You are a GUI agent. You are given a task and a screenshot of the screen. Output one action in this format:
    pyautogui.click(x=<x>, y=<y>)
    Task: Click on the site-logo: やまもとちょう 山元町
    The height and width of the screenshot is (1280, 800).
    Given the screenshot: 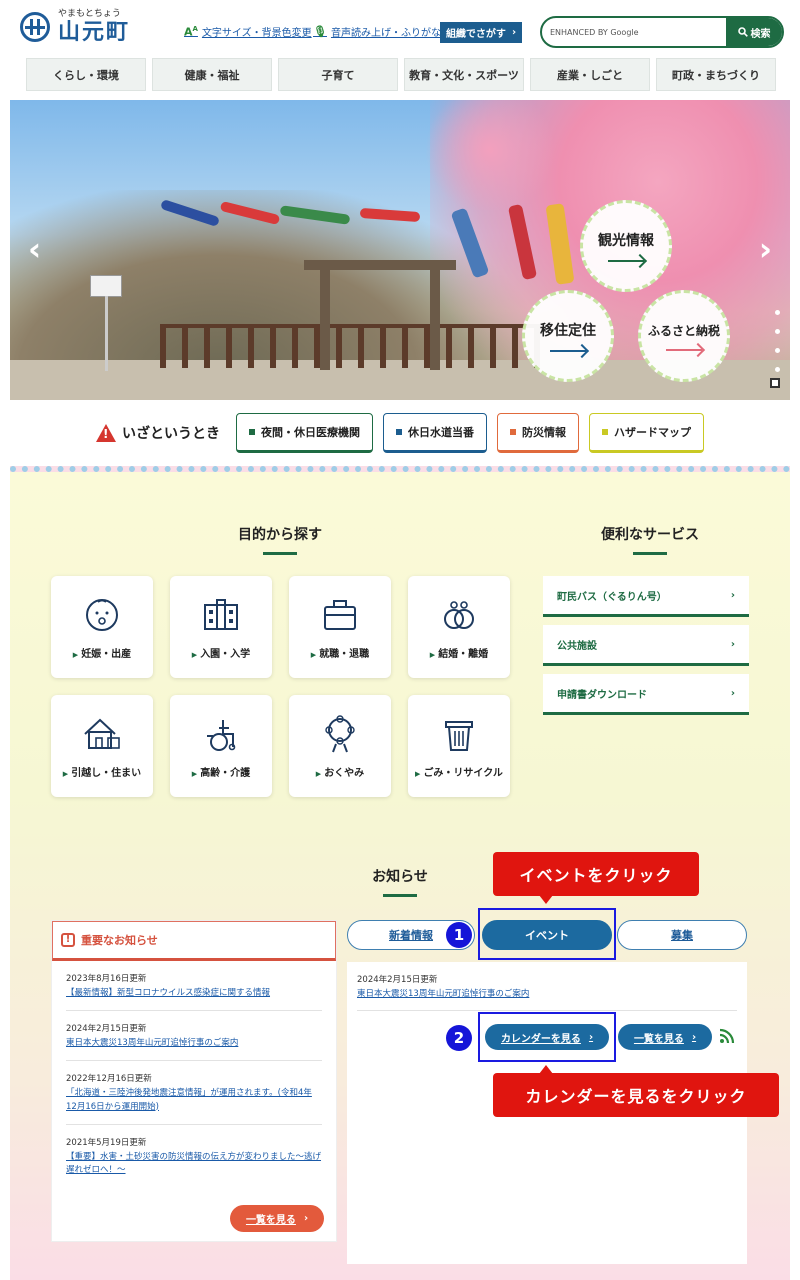 What is the action you would take?
    pyautogui.click(x=75, y=27)
    